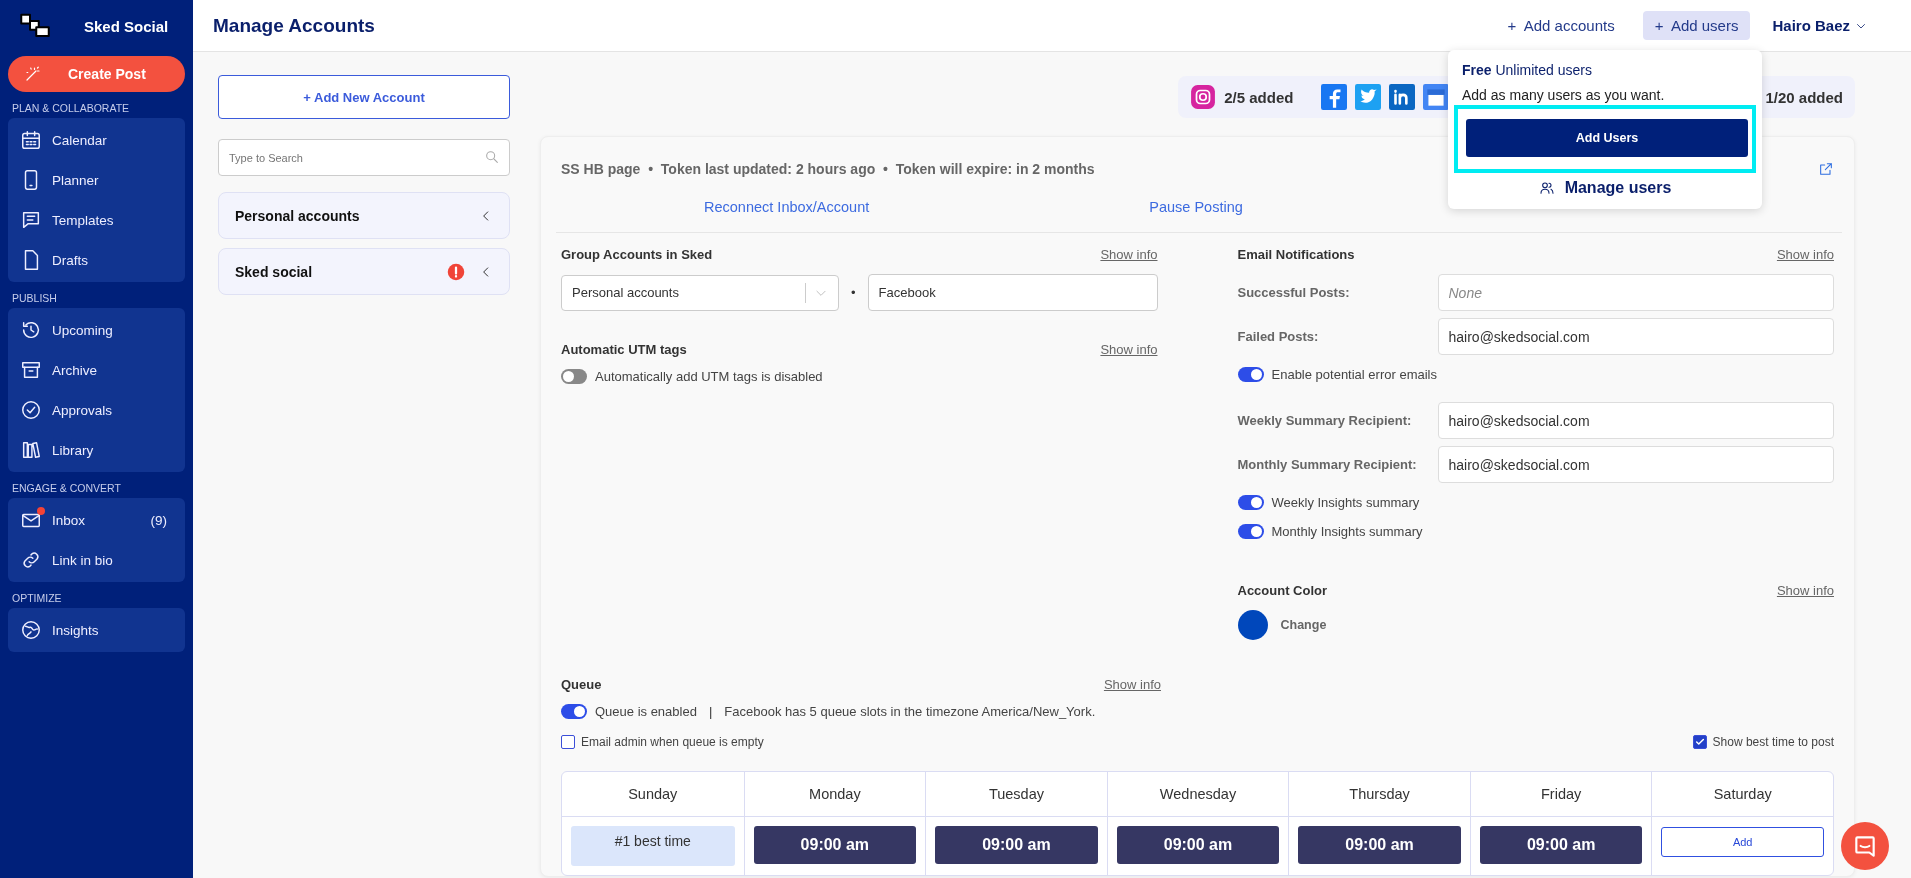 The width and height of the screenshot is (1911, 878). Describe the element at coordinates (37, 598) in the screenshot. I see `section-heading: OPTIMIZE` at that location.